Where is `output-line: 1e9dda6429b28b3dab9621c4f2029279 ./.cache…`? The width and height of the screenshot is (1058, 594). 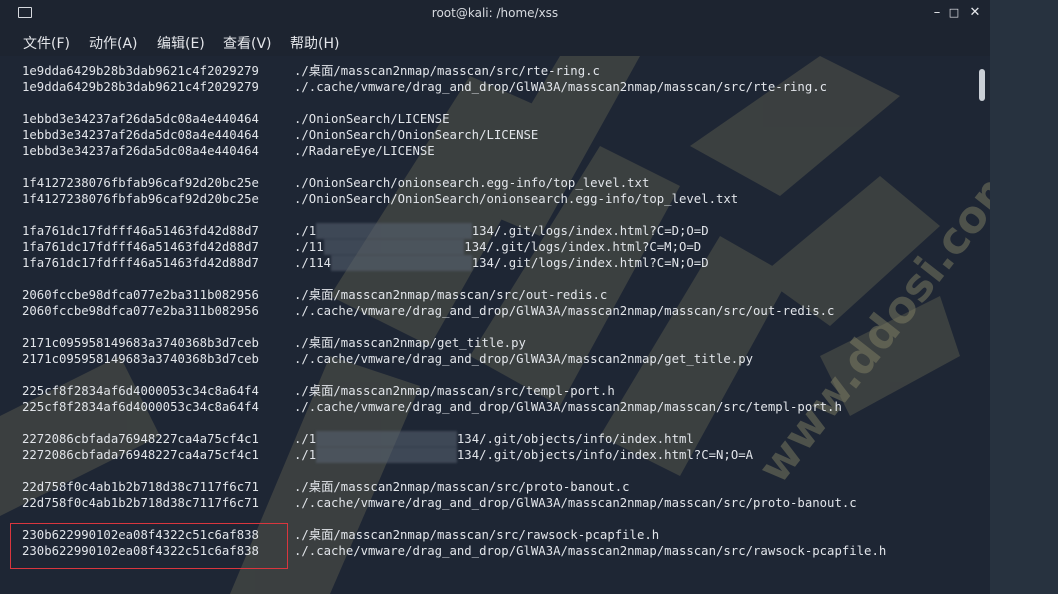
output-line: 1e9dda6429b28b3dab9621c4f2029279 ./.cache… is located at coordinates (454, 87).